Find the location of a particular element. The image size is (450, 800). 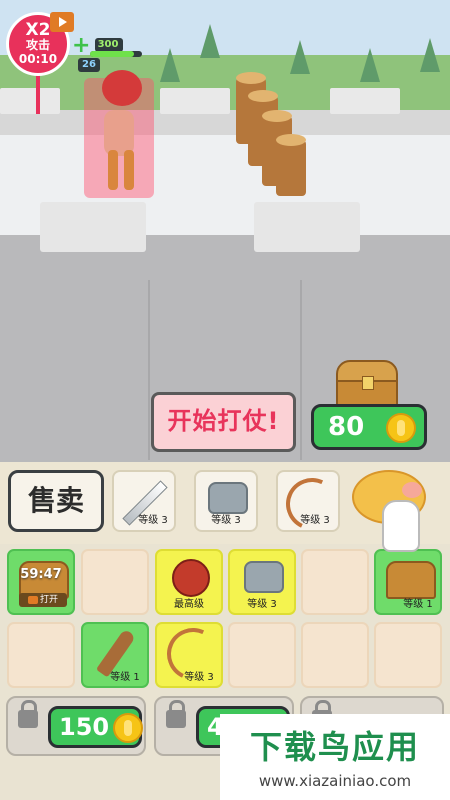

grid-cell: 59:47 打开 is located at coordinates (41, 582).